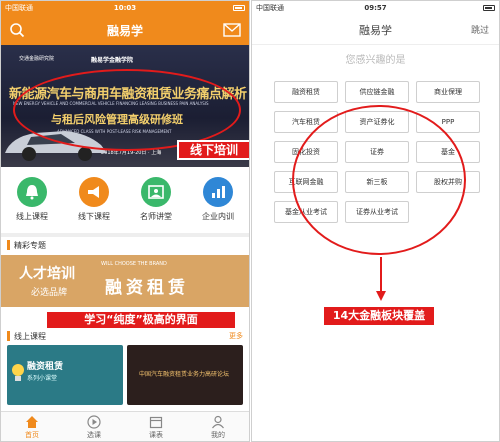 The image size is (500, 442). I want to click on course-card-title: 中国汽车融资租赁业务力高研论坛, so click(184, 374).